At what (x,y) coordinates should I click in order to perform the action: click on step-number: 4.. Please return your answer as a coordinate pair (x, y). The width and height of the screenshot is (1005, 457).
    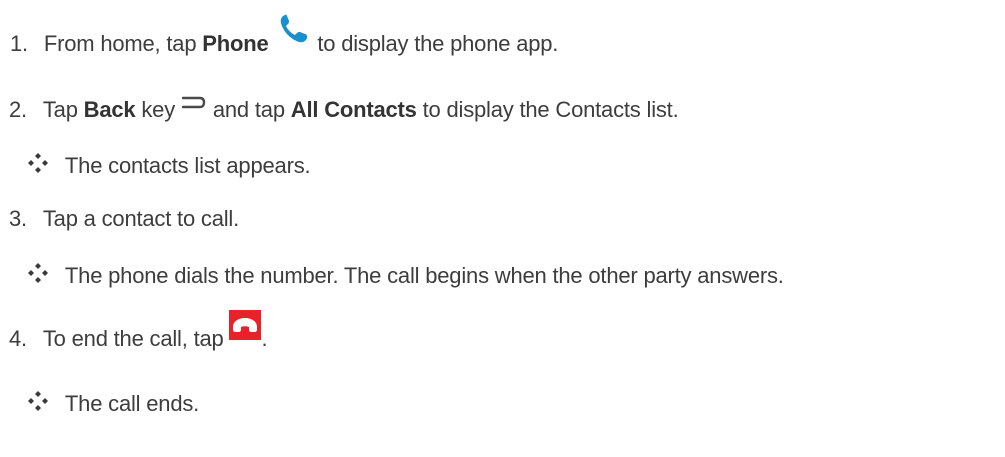
    Looking at the image, I should click on (18, 338).